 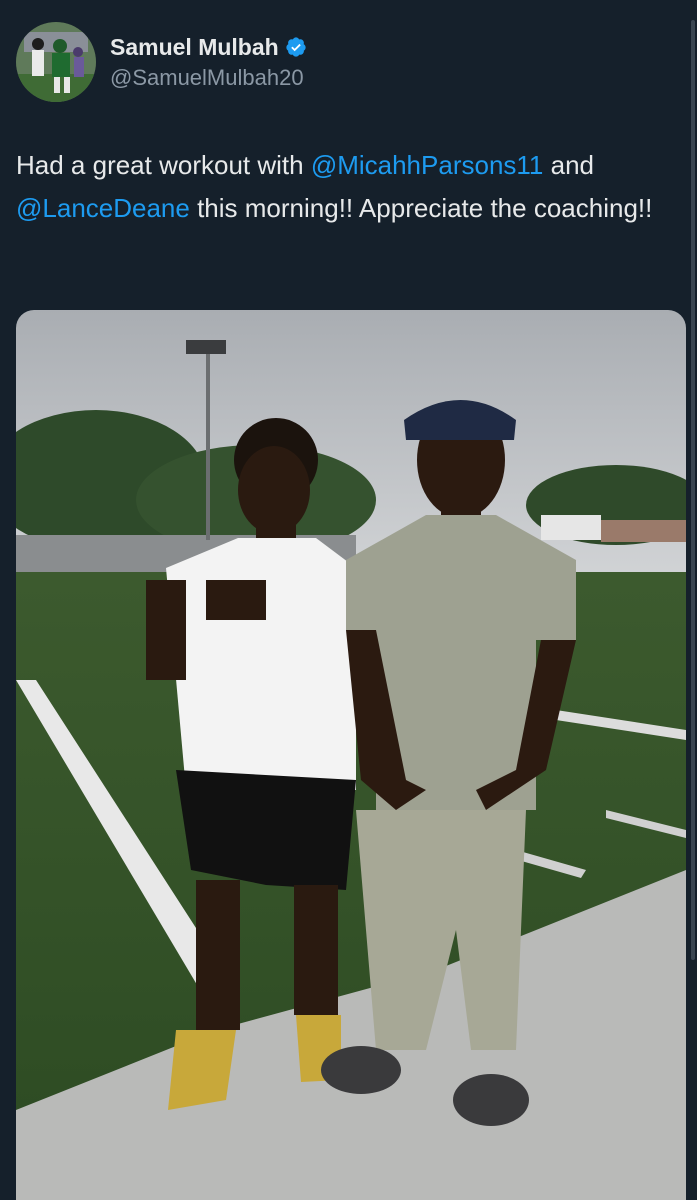 I want to click on tweet-text-segment: this morning!! Appreciate the coaching!!, so click(x=421, y=208).